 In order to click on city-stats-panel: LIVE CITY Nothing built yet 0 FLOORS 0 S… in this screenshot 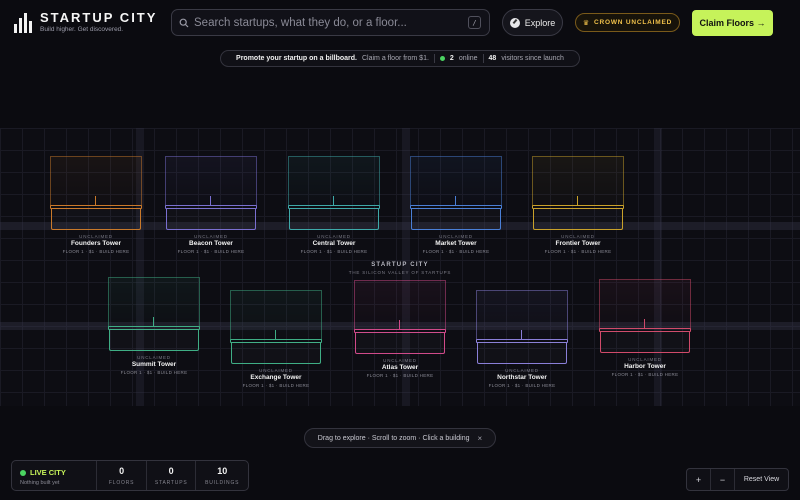, I will do `click(130, 475)`.